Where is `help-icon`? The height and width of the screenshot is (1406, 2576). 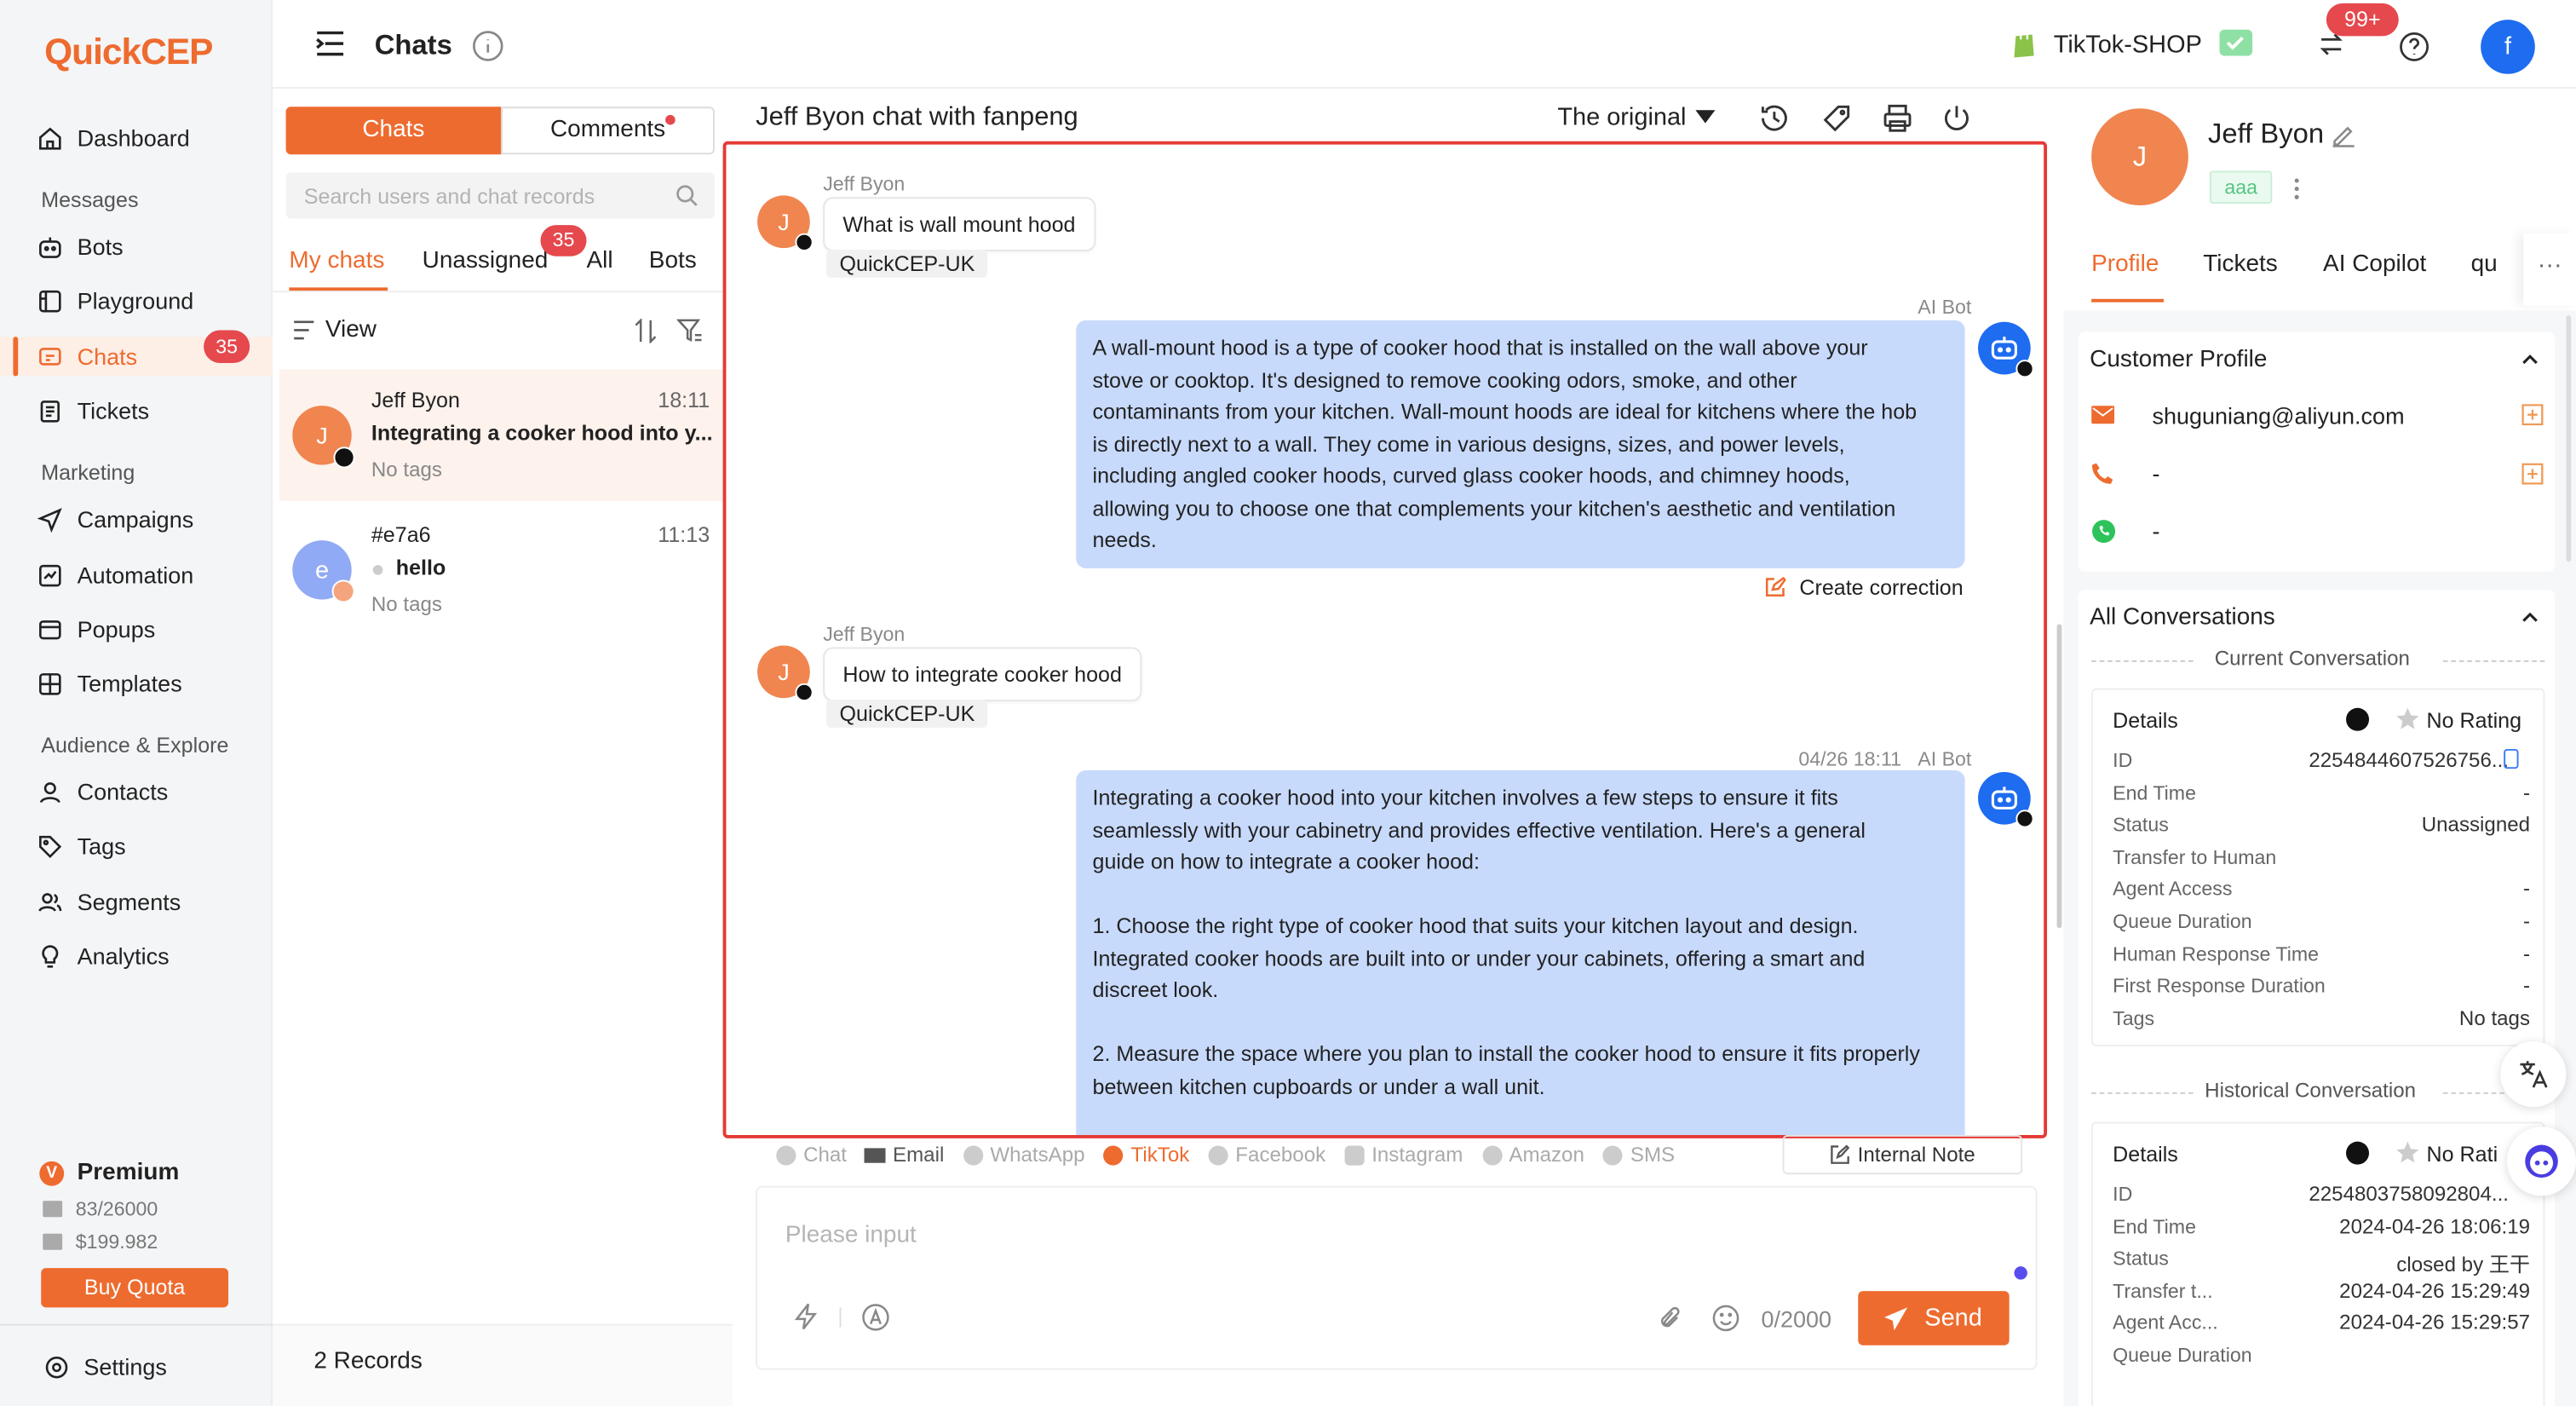
help-icon is located at coordinates (2414, 47).